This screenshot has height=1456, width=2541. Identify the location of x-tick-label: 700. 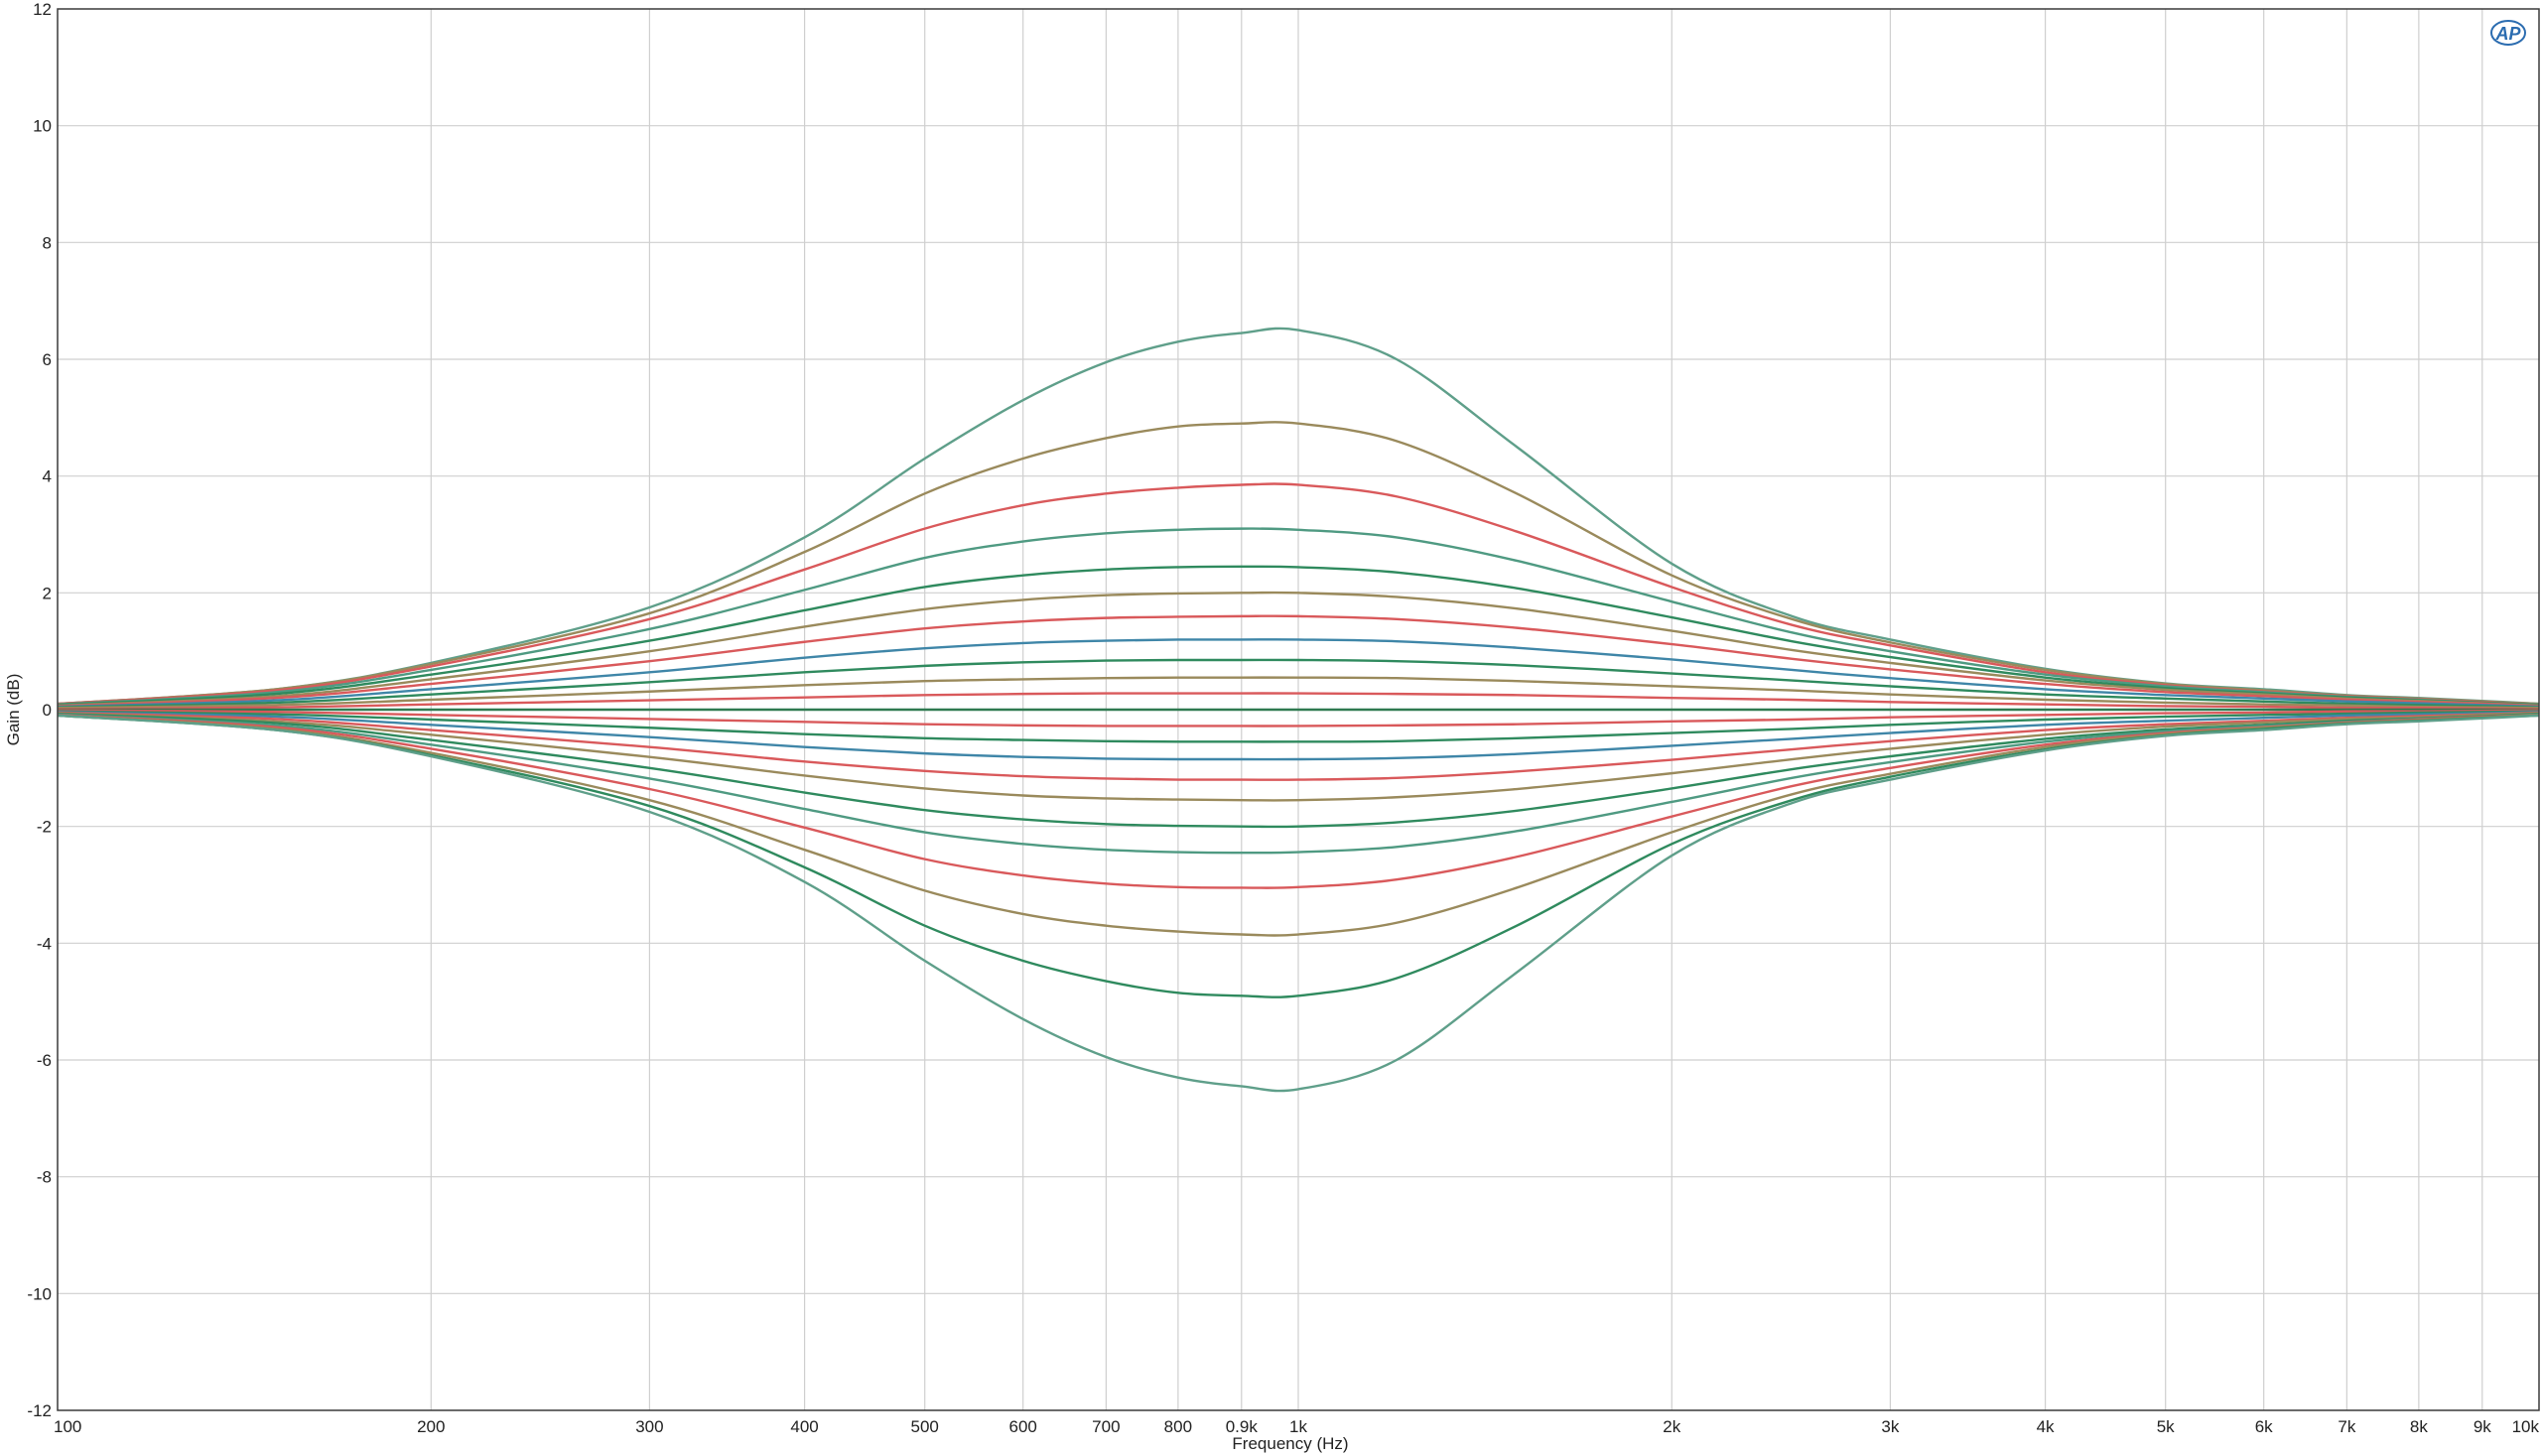
(1106, 1426).